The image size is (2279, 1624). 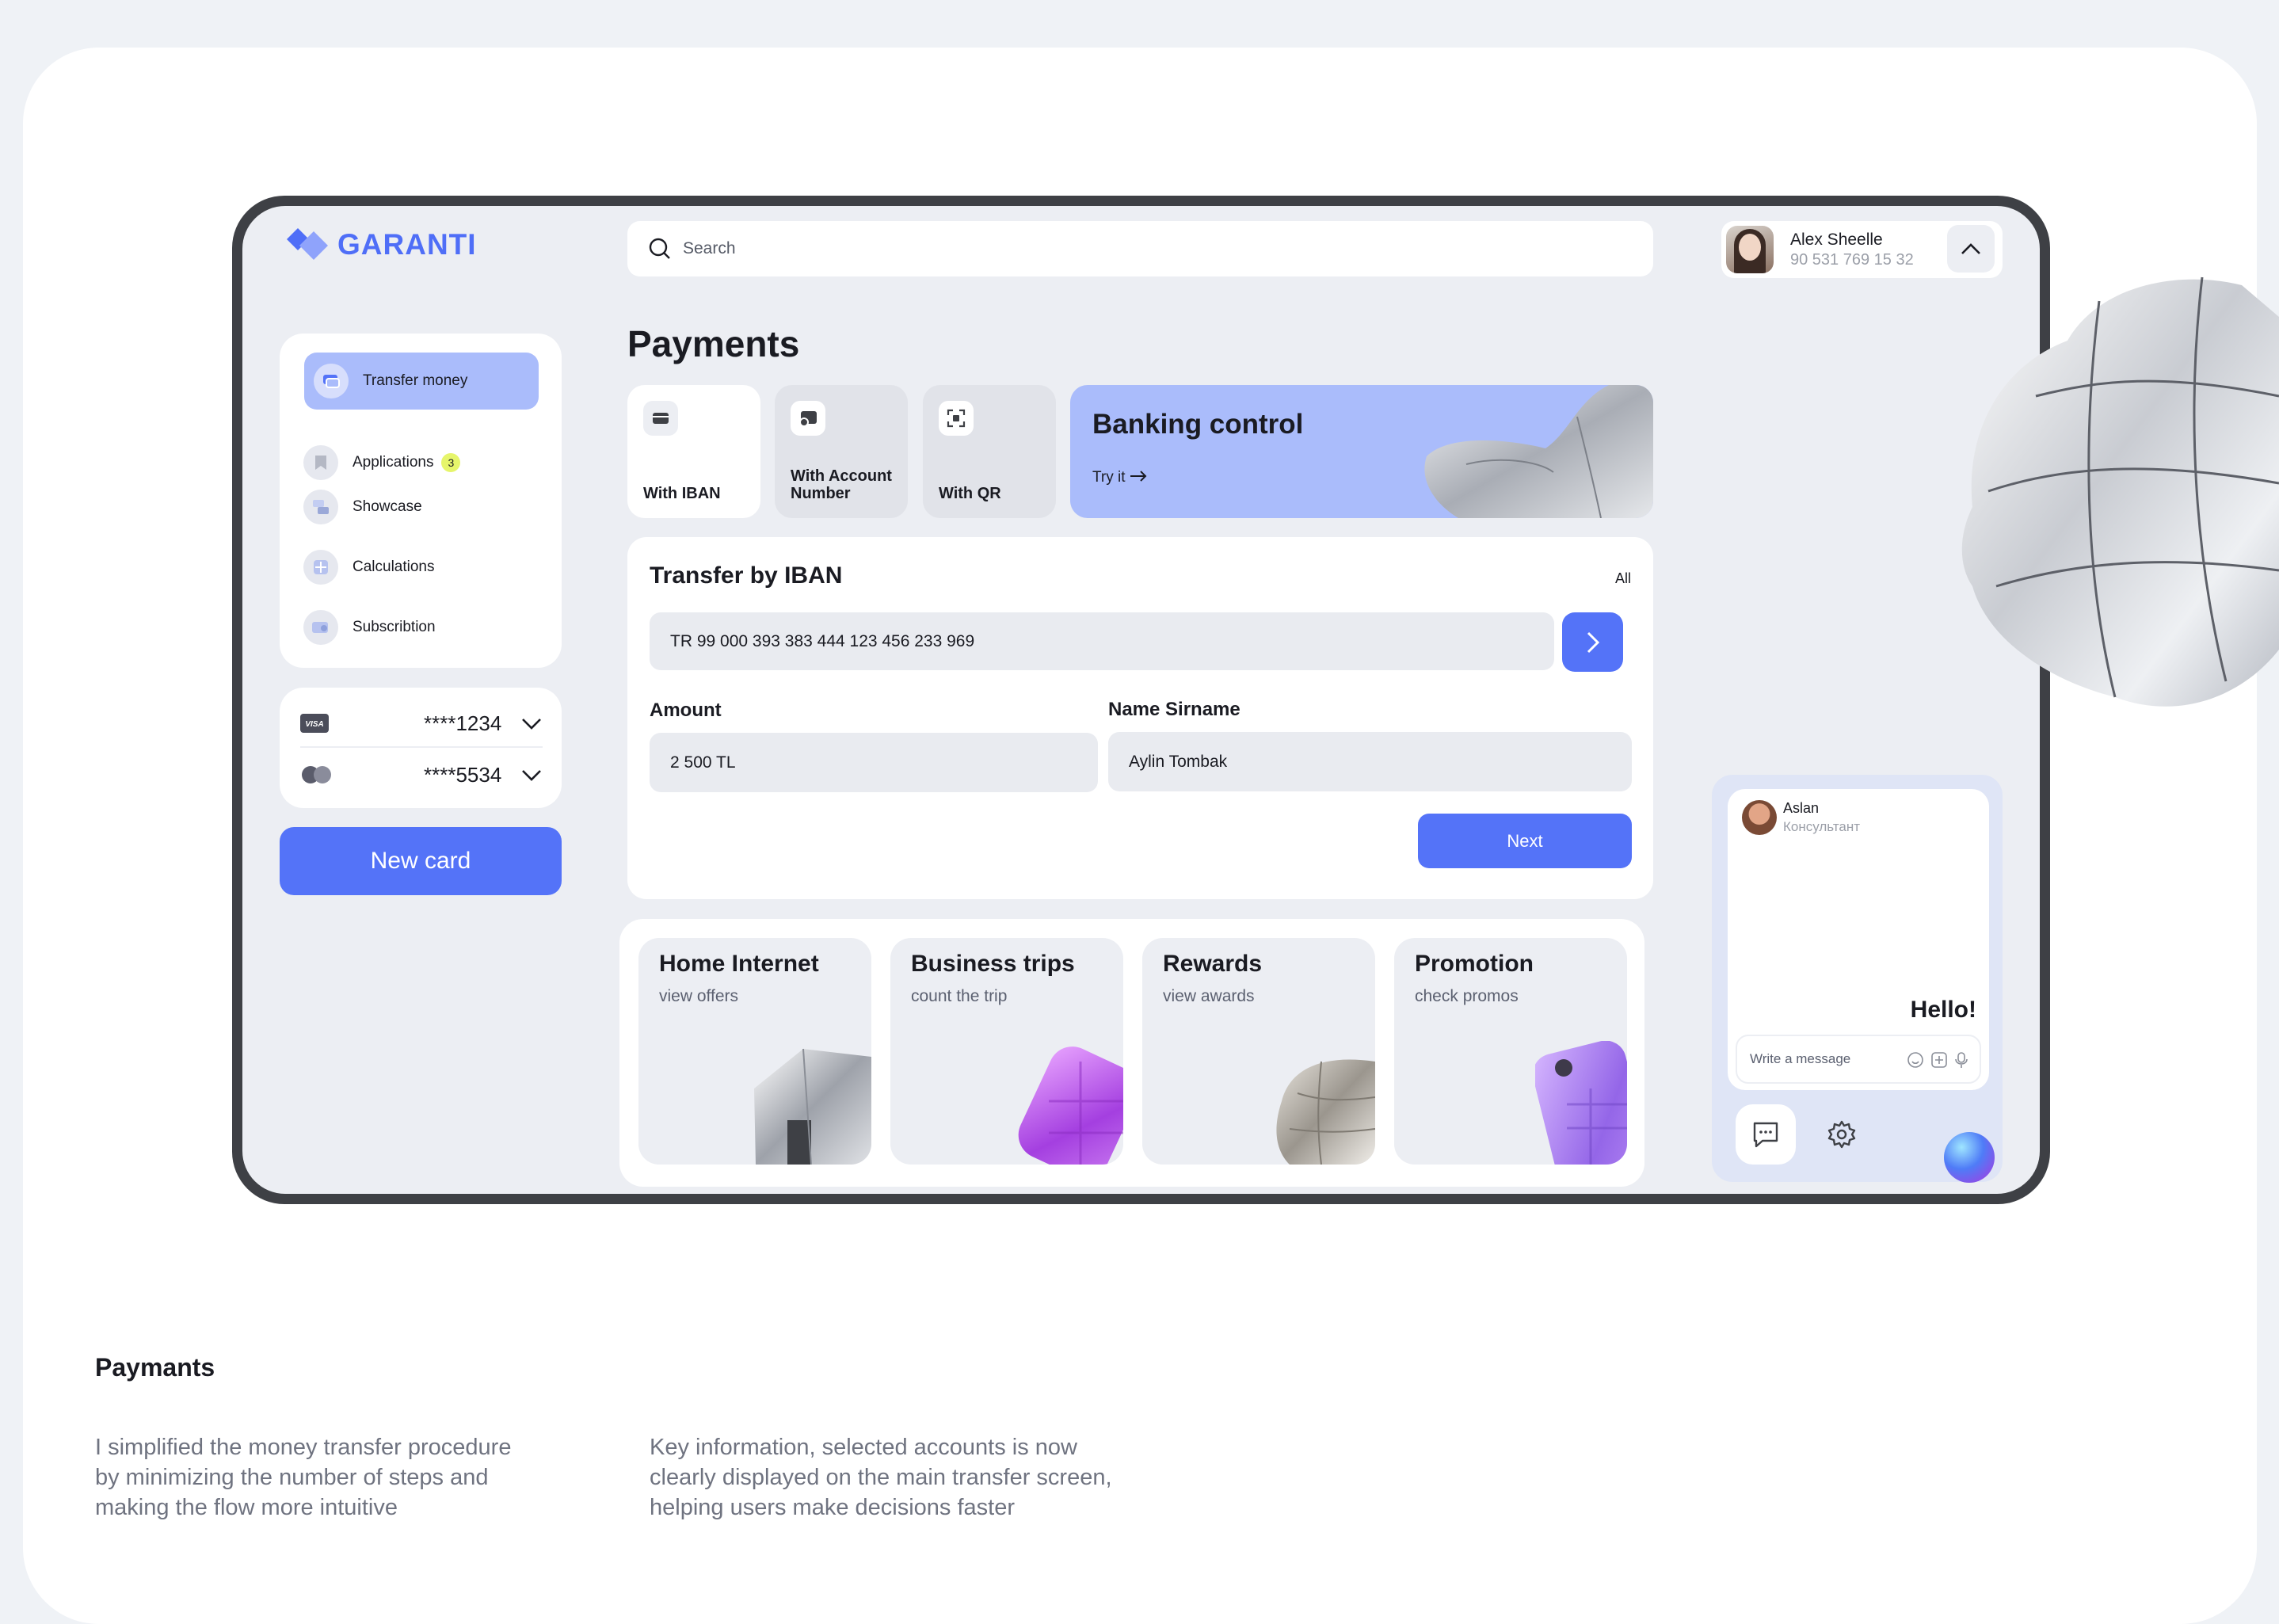 I want to click on emoji-icon, so click(x=1915, y=1060).